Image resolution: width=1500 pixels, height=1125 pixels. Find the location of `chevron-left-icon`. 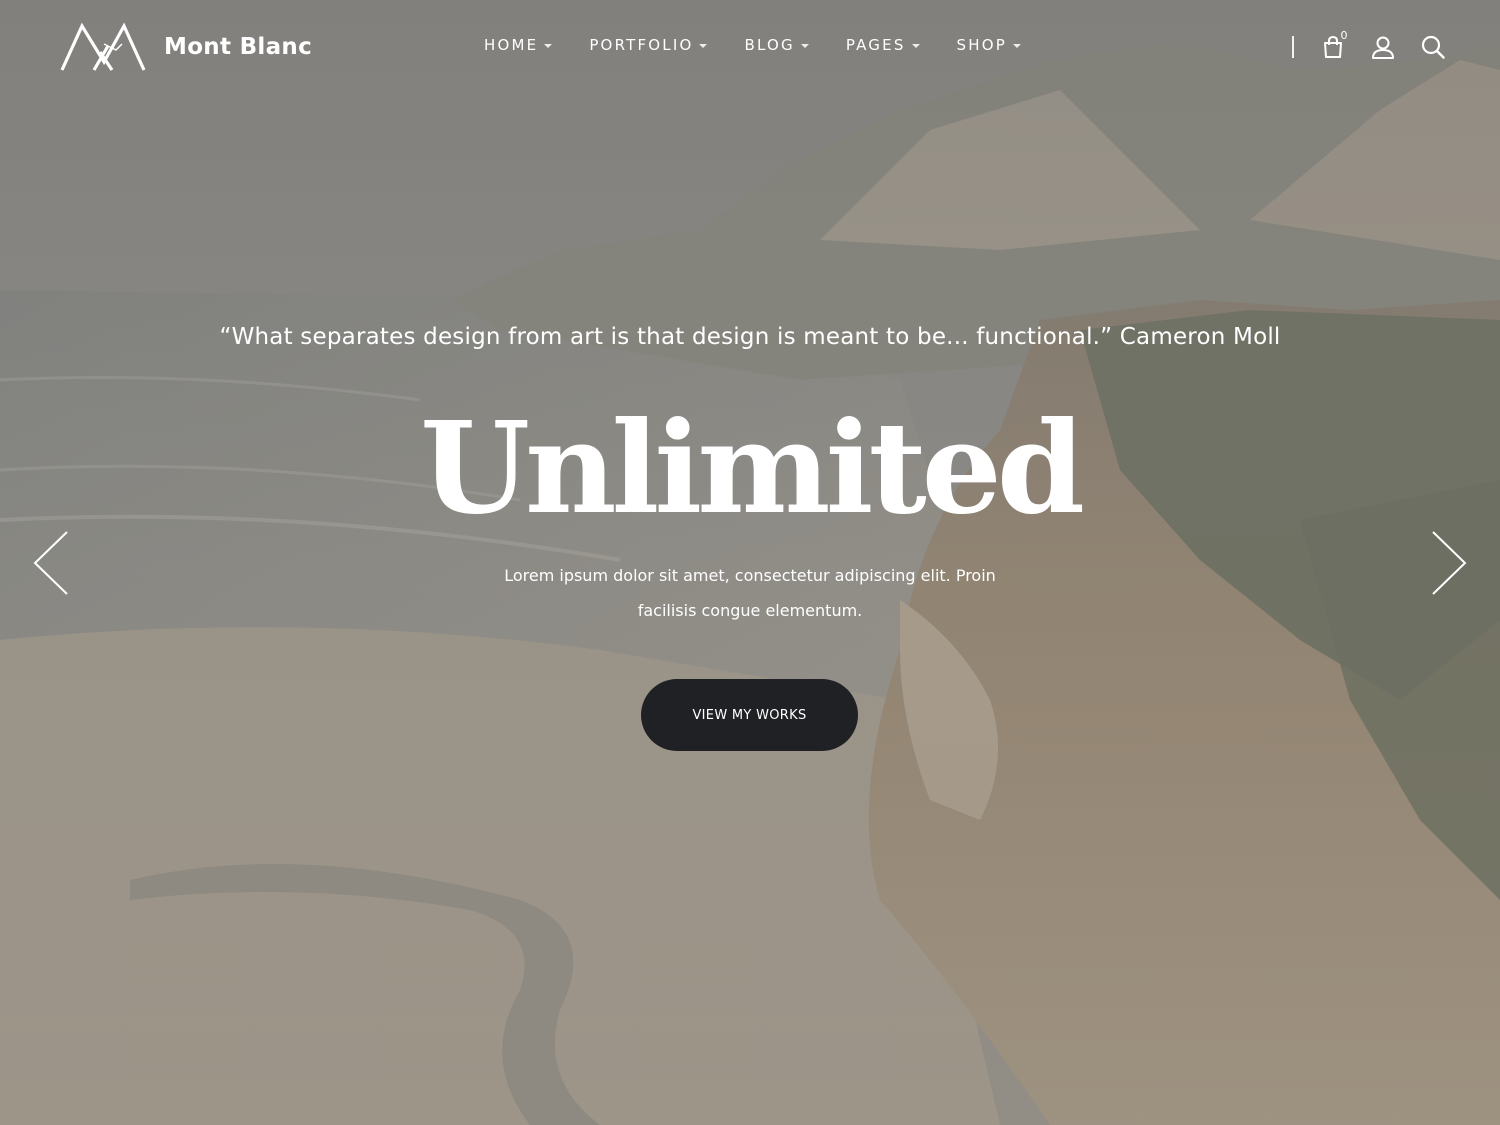

chevron-left-icon is located at coordinates (50, 563).